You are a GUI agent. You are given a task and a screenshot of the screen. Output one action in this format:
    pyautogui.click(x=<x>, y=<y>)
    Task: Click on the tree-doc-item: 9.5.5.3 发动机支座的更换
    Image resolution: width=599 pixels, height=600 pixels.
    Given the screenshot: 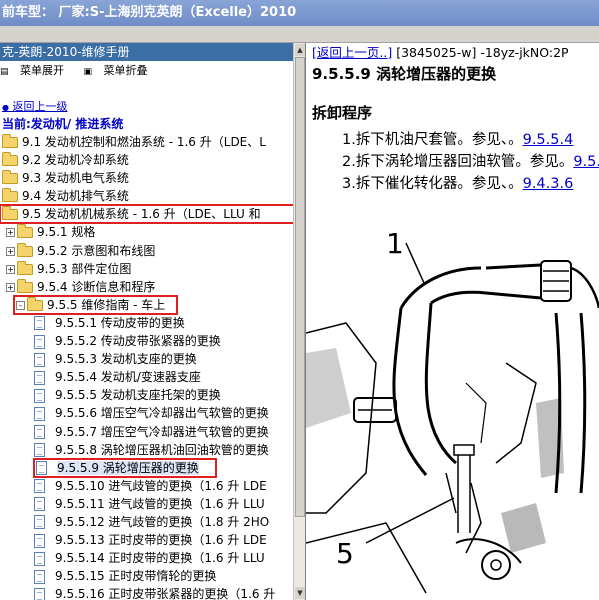 What is the action you would take?
    pyautogui.click(x=147, y=359)
    